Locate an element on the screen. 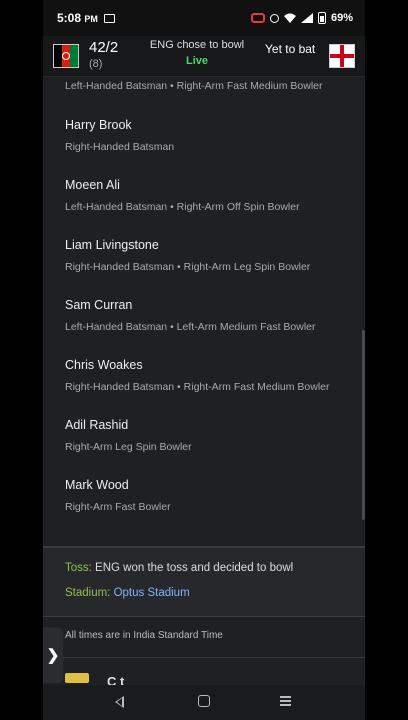  toss-label: Toss: is located at coordinates (78, 568).